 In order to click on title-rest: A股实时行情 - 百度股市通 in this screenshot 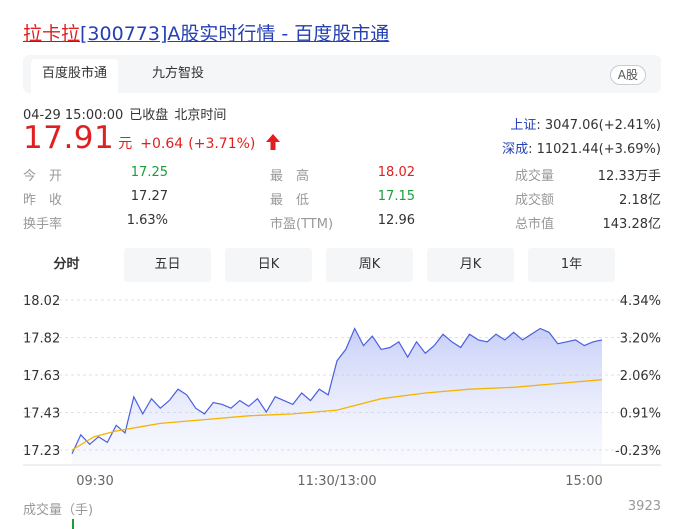, I will do `click(278, 34)`.